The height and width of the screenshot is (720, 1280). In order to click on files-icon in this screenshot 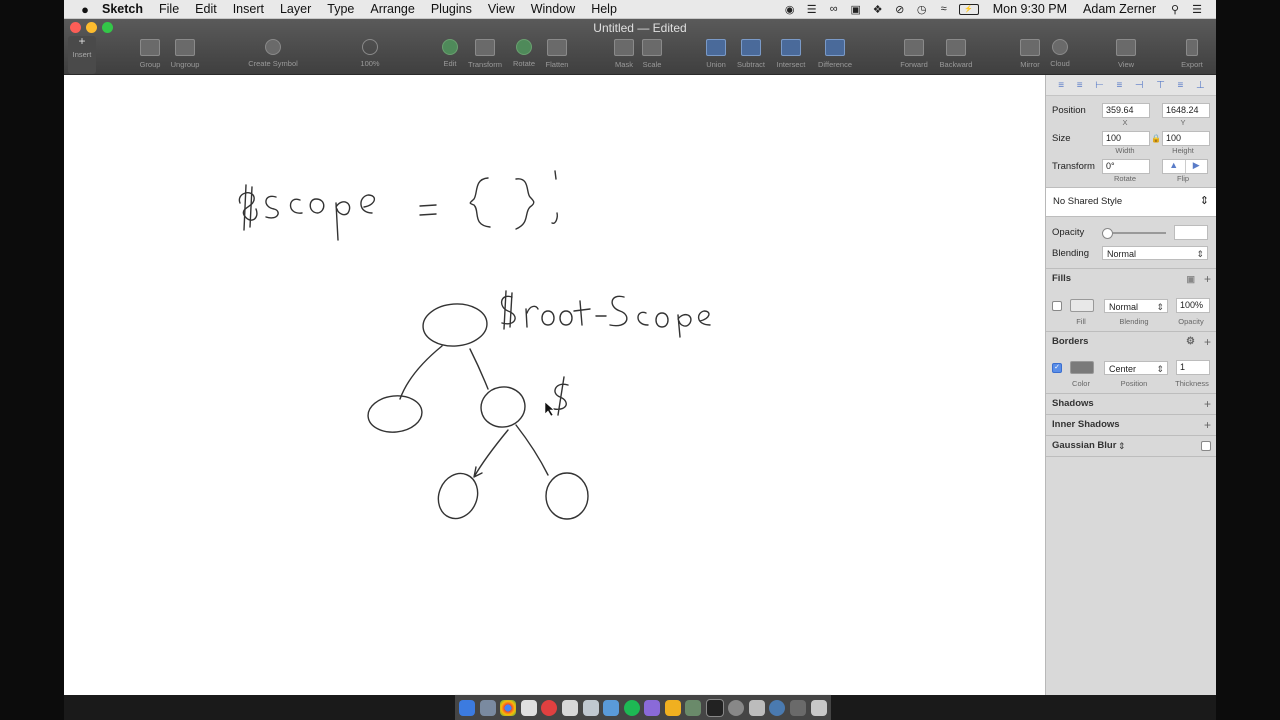, I will do `click(590, 707)`.